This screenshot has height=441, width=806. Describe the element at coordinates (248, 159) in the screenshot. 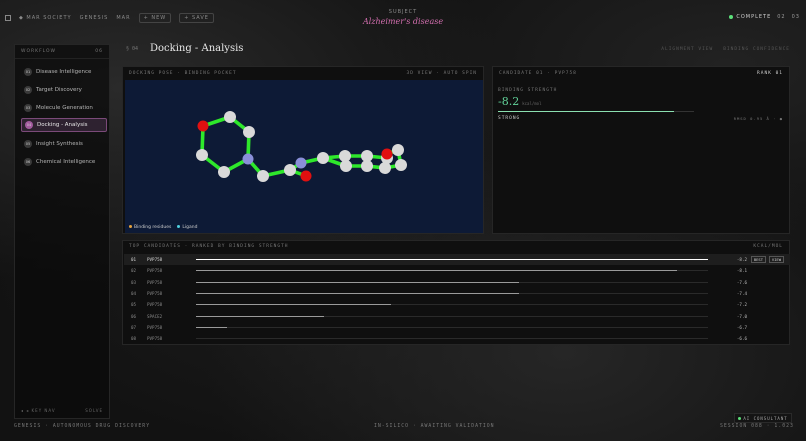

I see `nitrogen-atom` at that location.